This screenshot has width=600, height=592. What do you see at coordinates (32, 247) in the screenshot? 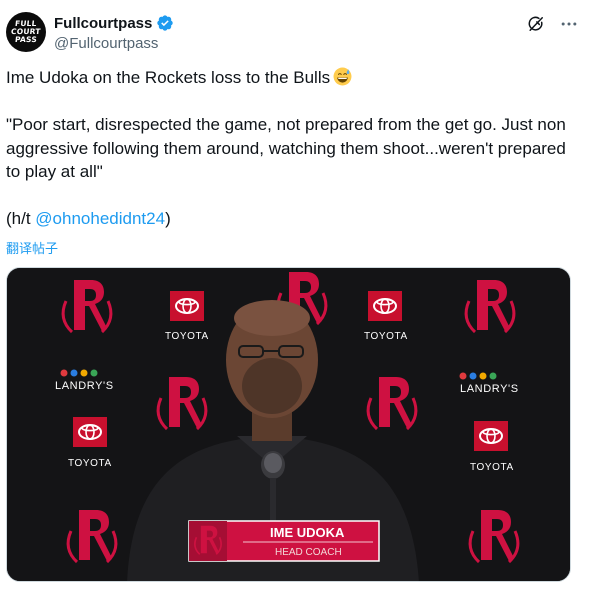
I see `translate-post-link: 翻译帖子` at bounding box center [32, 247].